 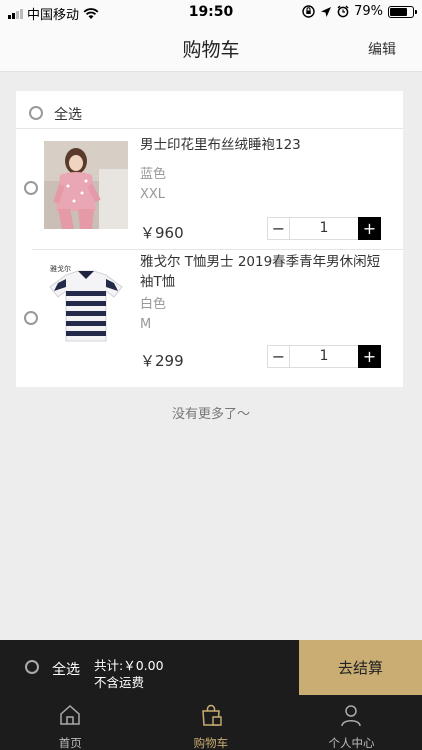 What do you see at coordinates (86, 185) in the screenshot?
I see `product-image` at bounding box center [86, 185].